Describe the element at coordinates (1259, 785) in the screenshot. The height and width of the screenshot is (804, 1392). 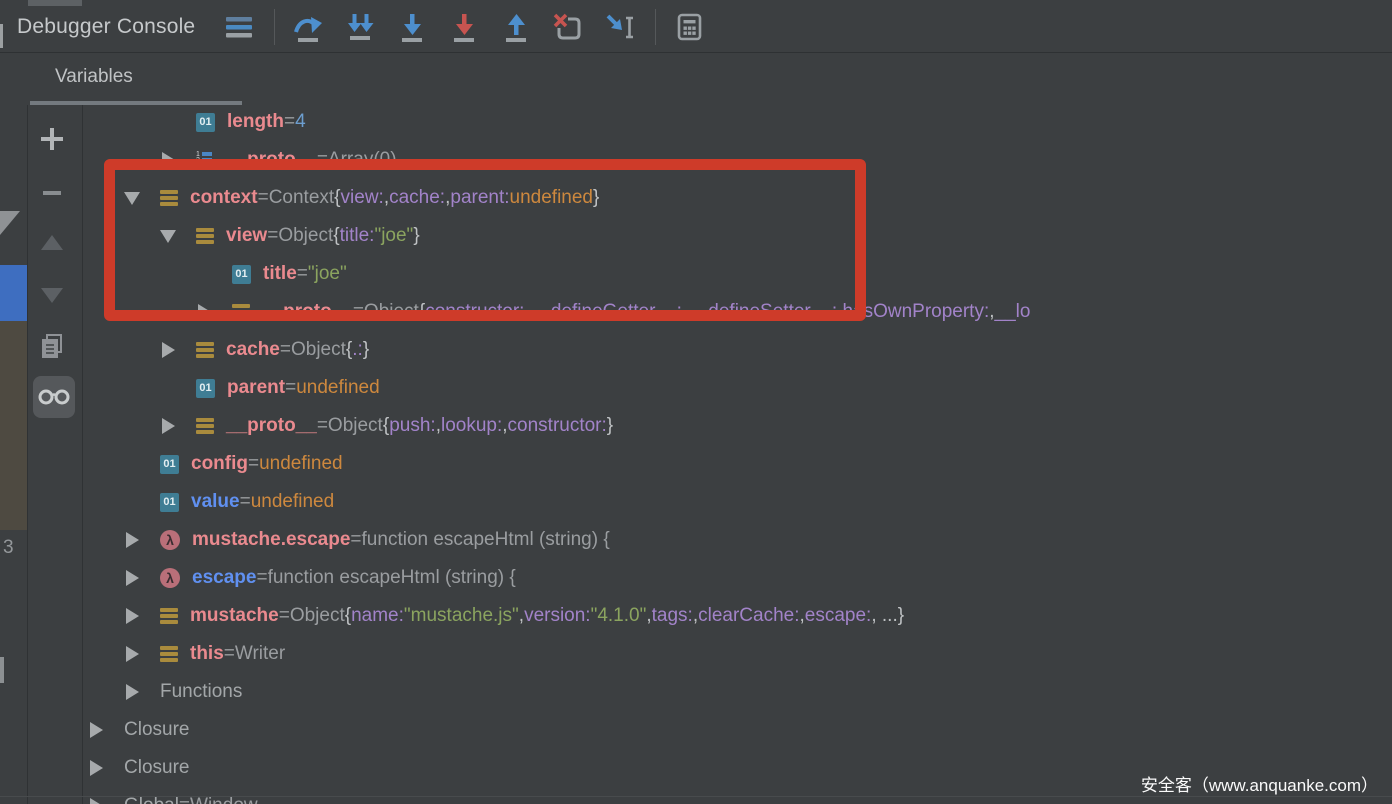
I see `watermark: 安全客（www.anquanke.com）` at that location.